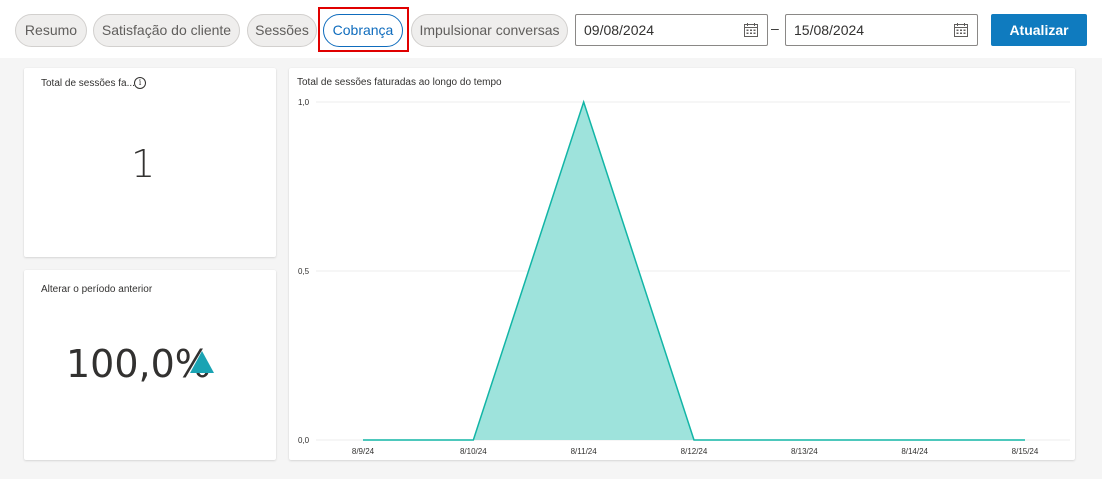  I want to click on x-tick-label: 8/10/24, so click(473, 451).